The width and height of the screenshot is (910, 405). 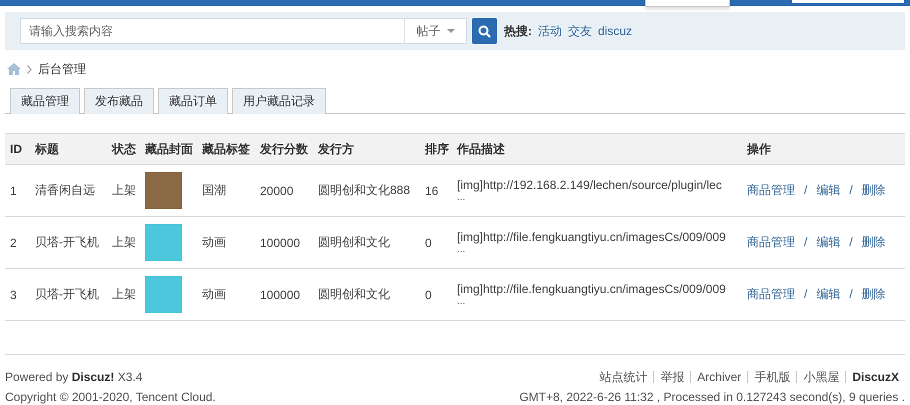 What do you see at coordinates (119, 101) in the screenshot?
I see `tab: 发布藏品` at bounding box center [119, 101].